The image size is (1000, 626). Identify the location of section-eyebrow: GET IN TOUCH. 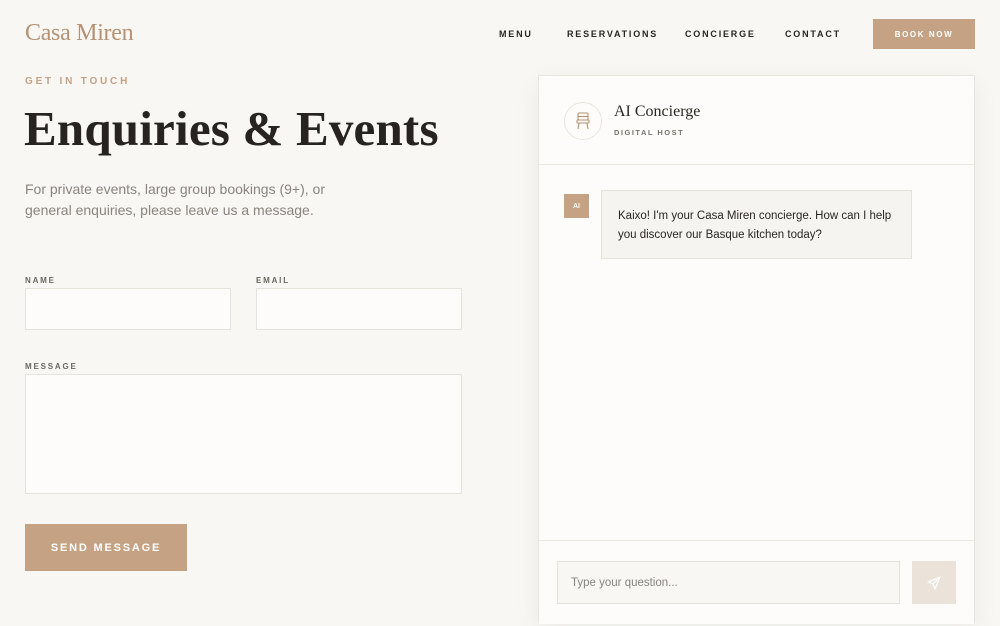
(78, 81).